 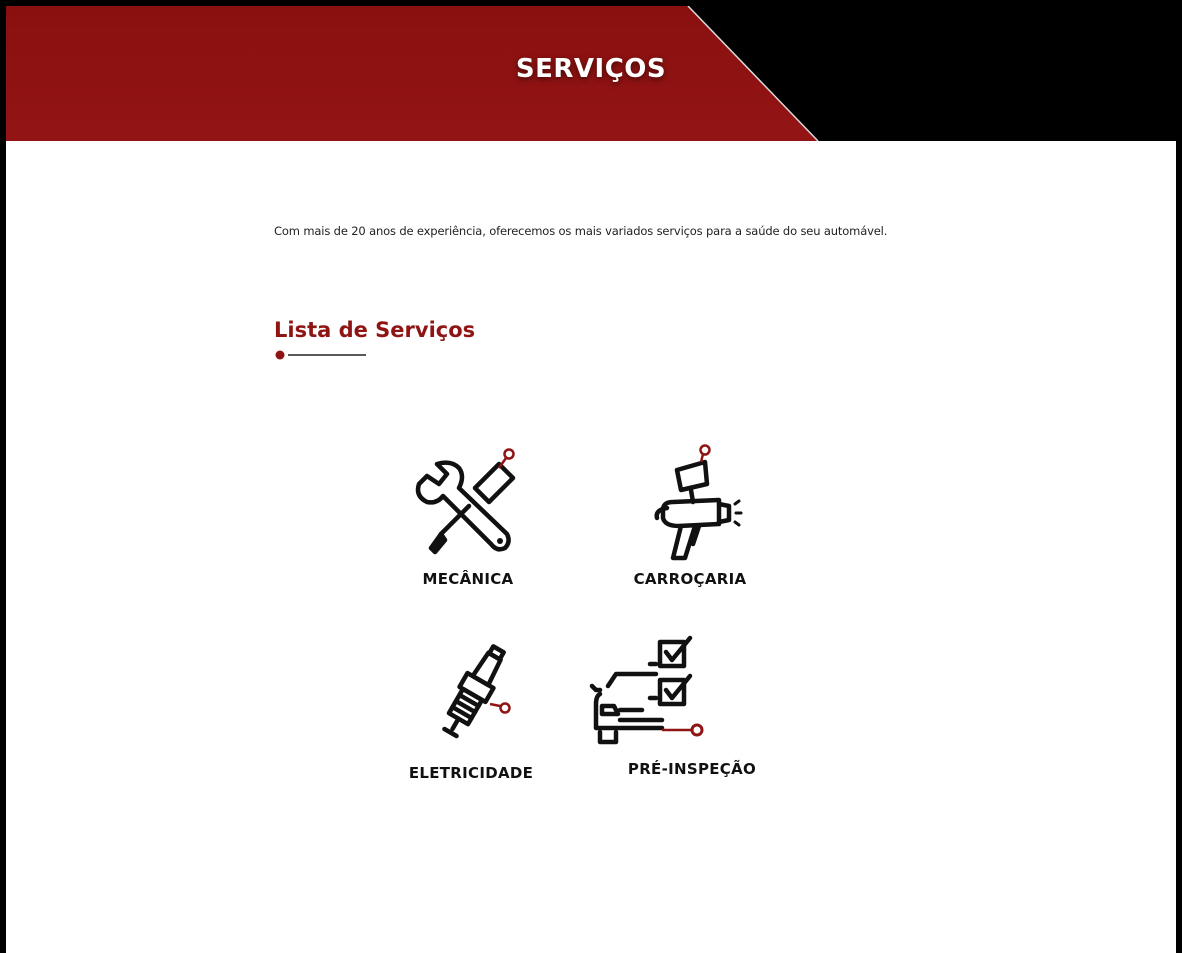 What do you see at coordinates (375, 330) in the screenshot?
I see `section-title: Lista de Serviços` at bounding box center [375, 330].